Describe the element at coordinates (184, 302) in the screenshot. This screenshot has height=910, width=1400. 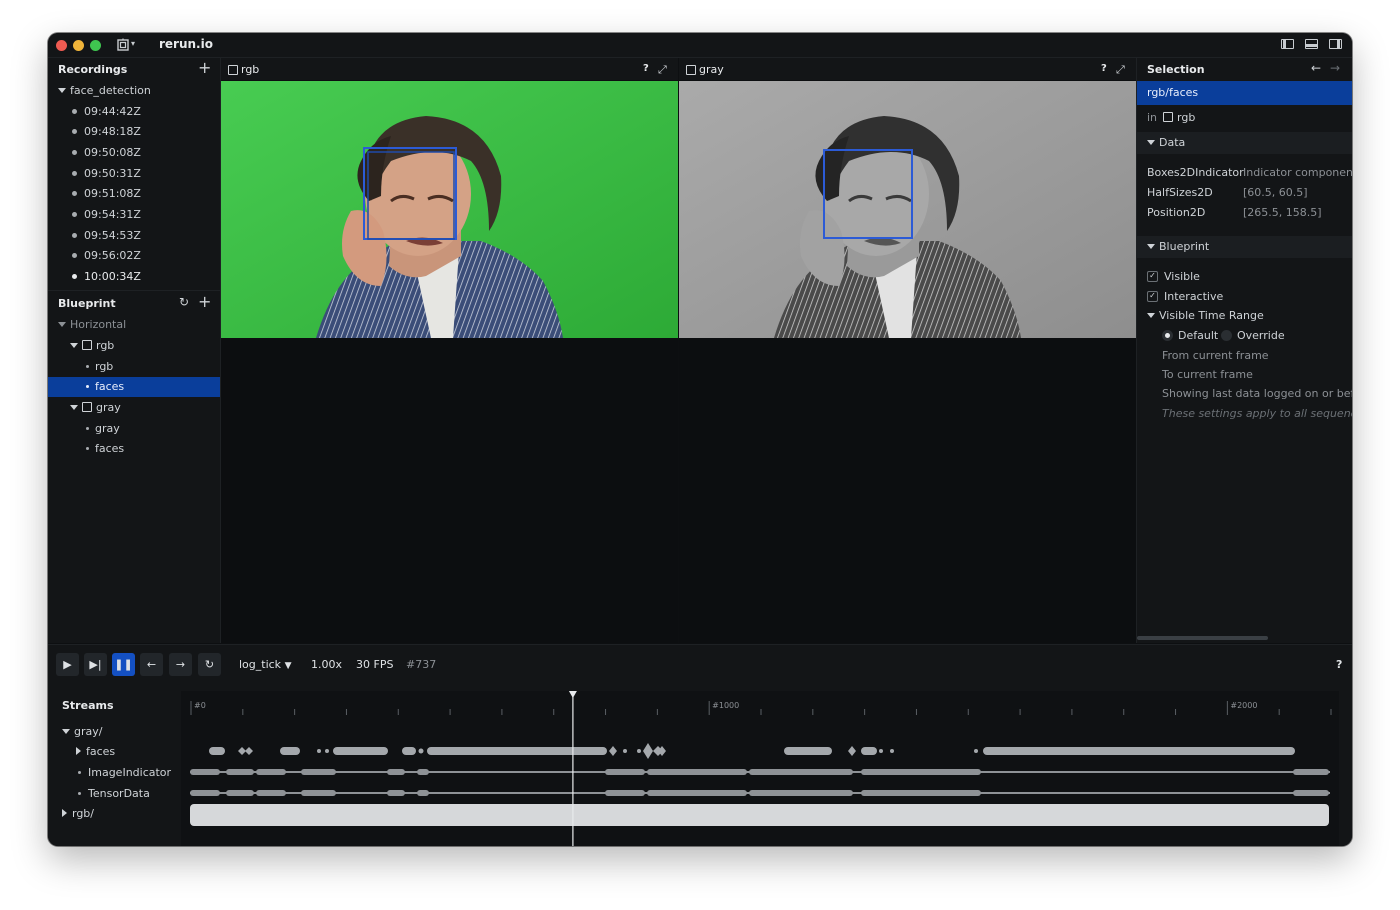
I see `reset-blueprint-icon: ↻` at that location.